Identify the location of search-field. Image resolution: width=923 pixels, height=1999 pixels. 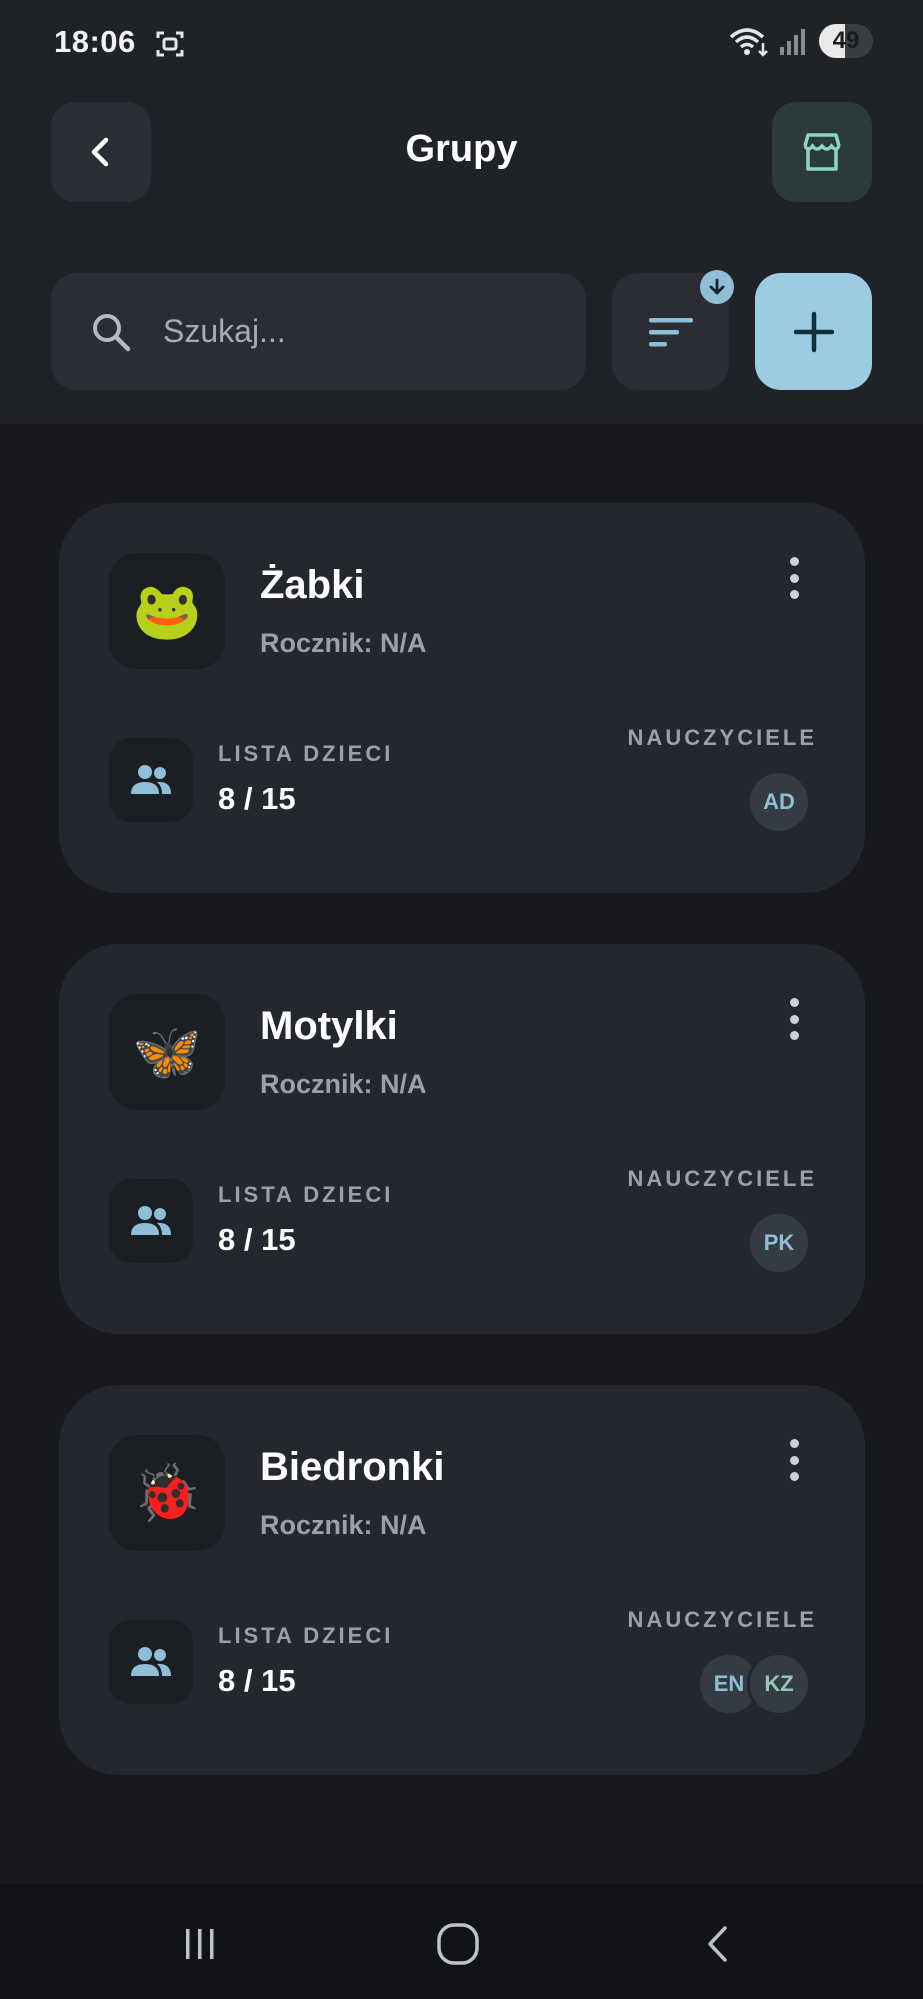
(318, 331).